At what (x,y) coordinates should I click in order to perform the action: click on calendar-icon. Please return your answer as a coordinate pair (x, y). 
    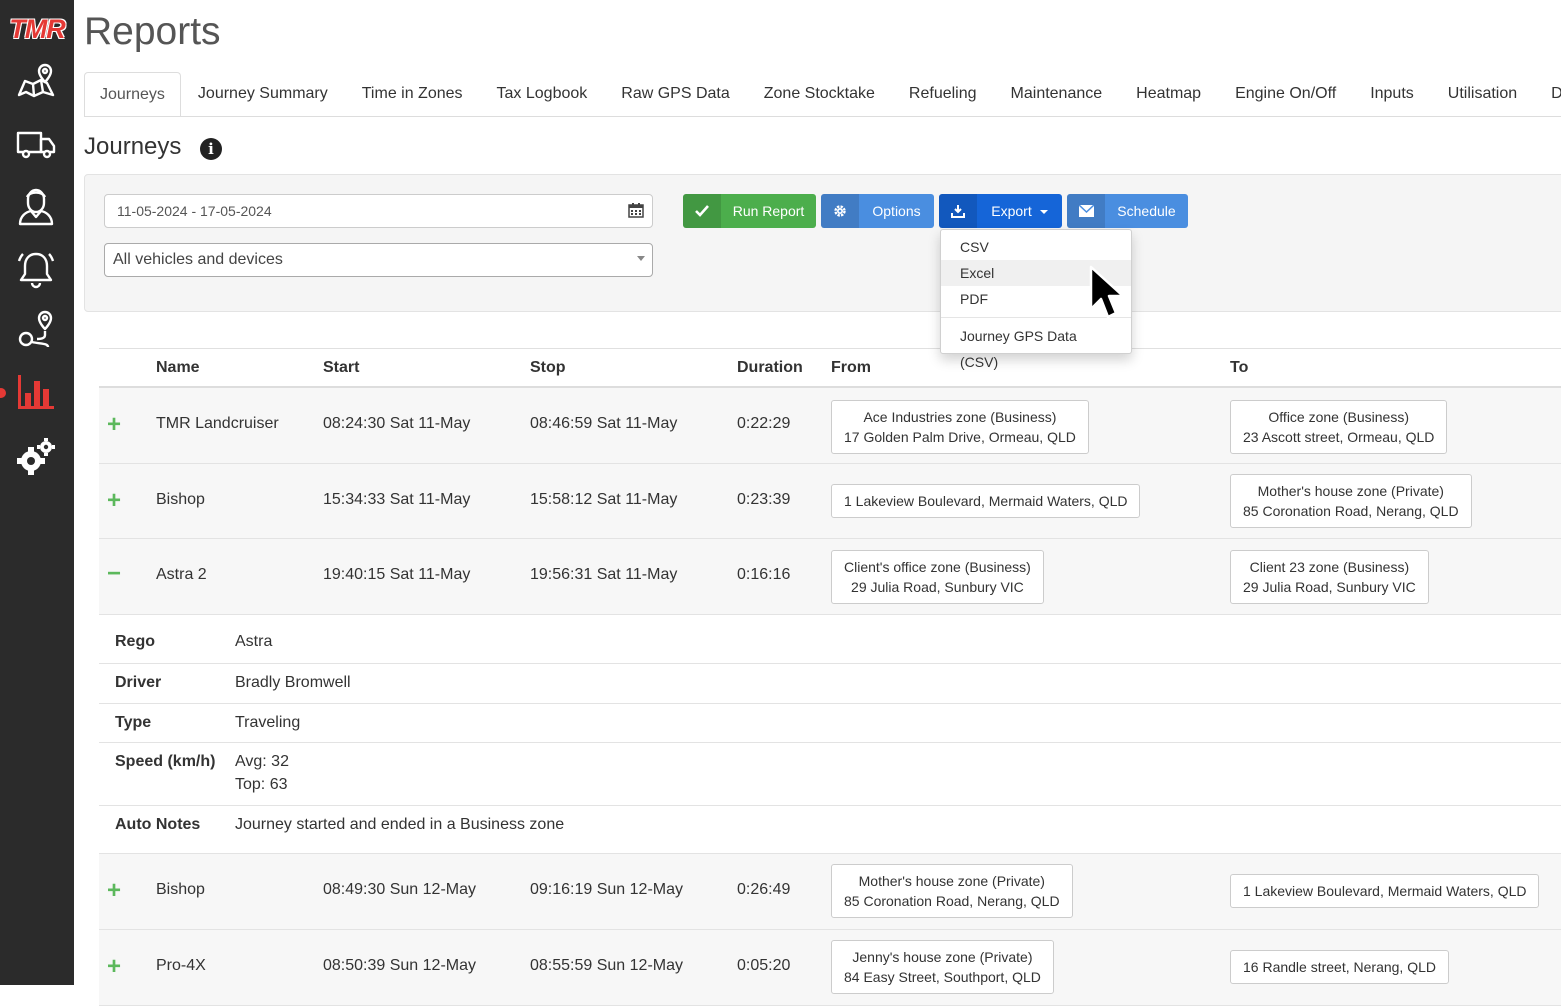
    Looking at the image, I should click on (636, 210).